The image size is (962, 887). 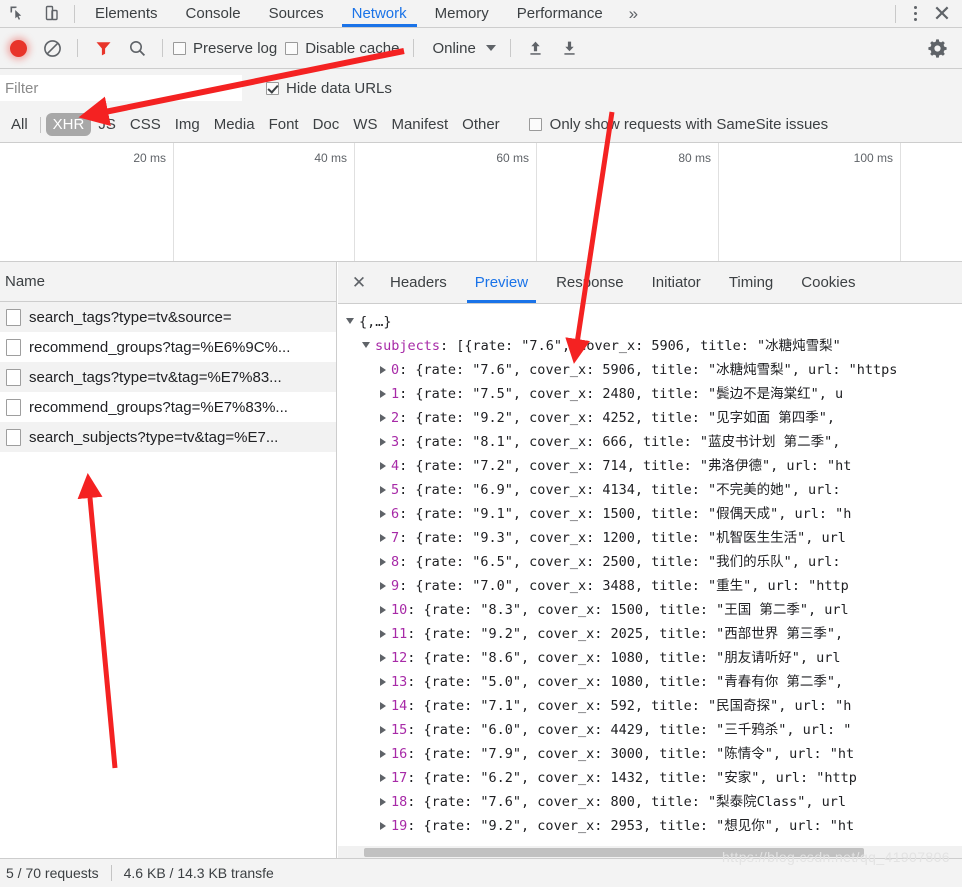 What do you see at coordinates (18, 48) in the screenshot?
I see `record-button` at bounding box center [18, 48].